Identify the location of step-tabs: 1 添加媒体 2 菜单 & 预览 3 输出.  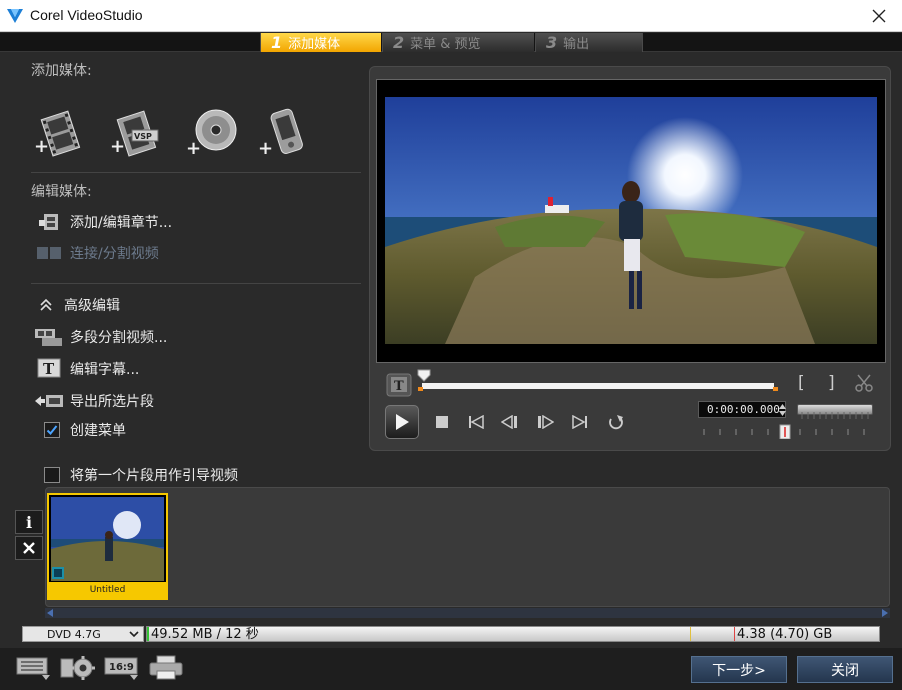
(451, 42).